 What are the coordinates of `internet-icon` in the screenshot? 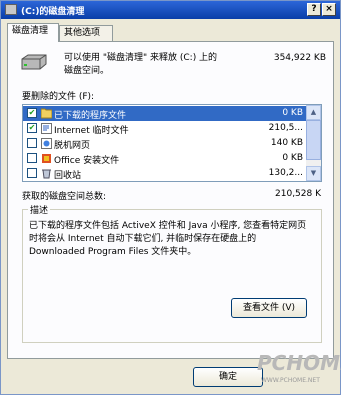 It's located at (46, 128).